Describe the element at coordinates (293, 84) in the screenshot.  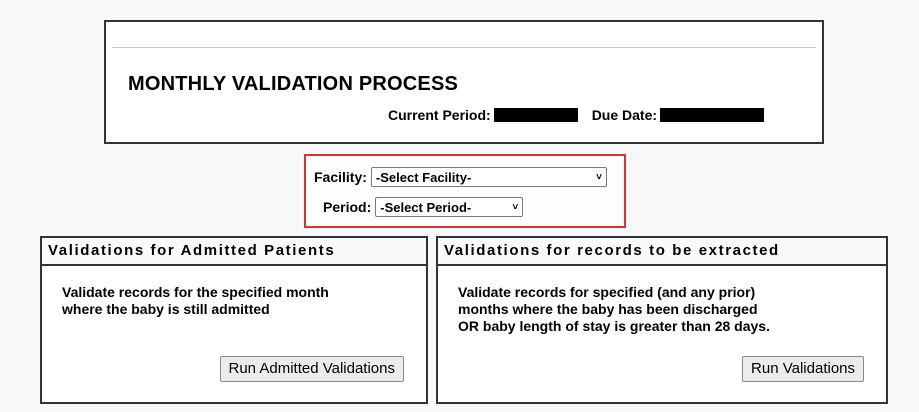
I see `page-title: MONTHLY VALIDATION PROCESS` at that location.